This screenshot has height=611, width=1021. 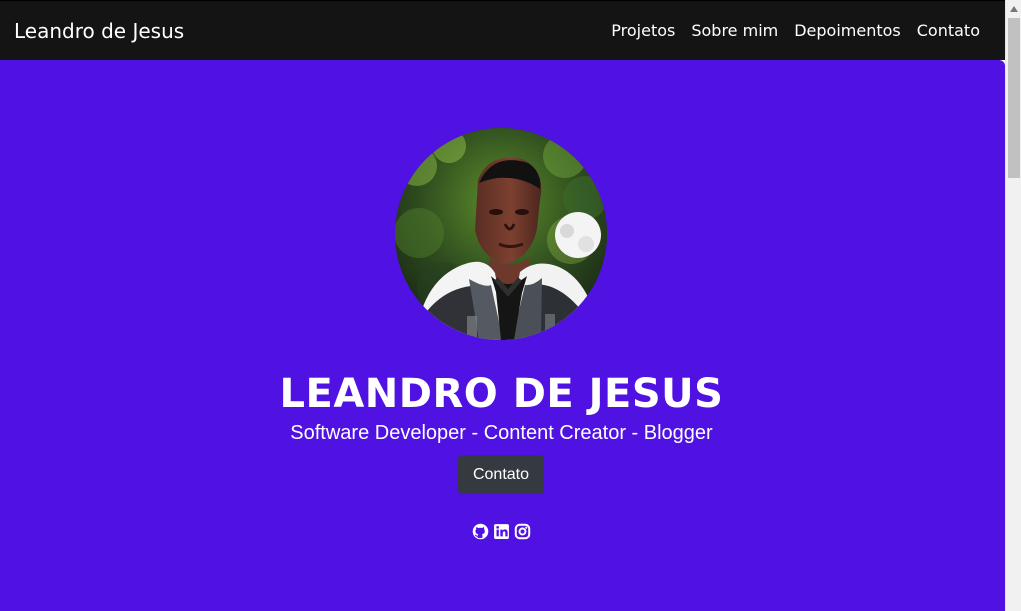 I want to click on vertical-scrollbar, so click(x=1013, y=305).